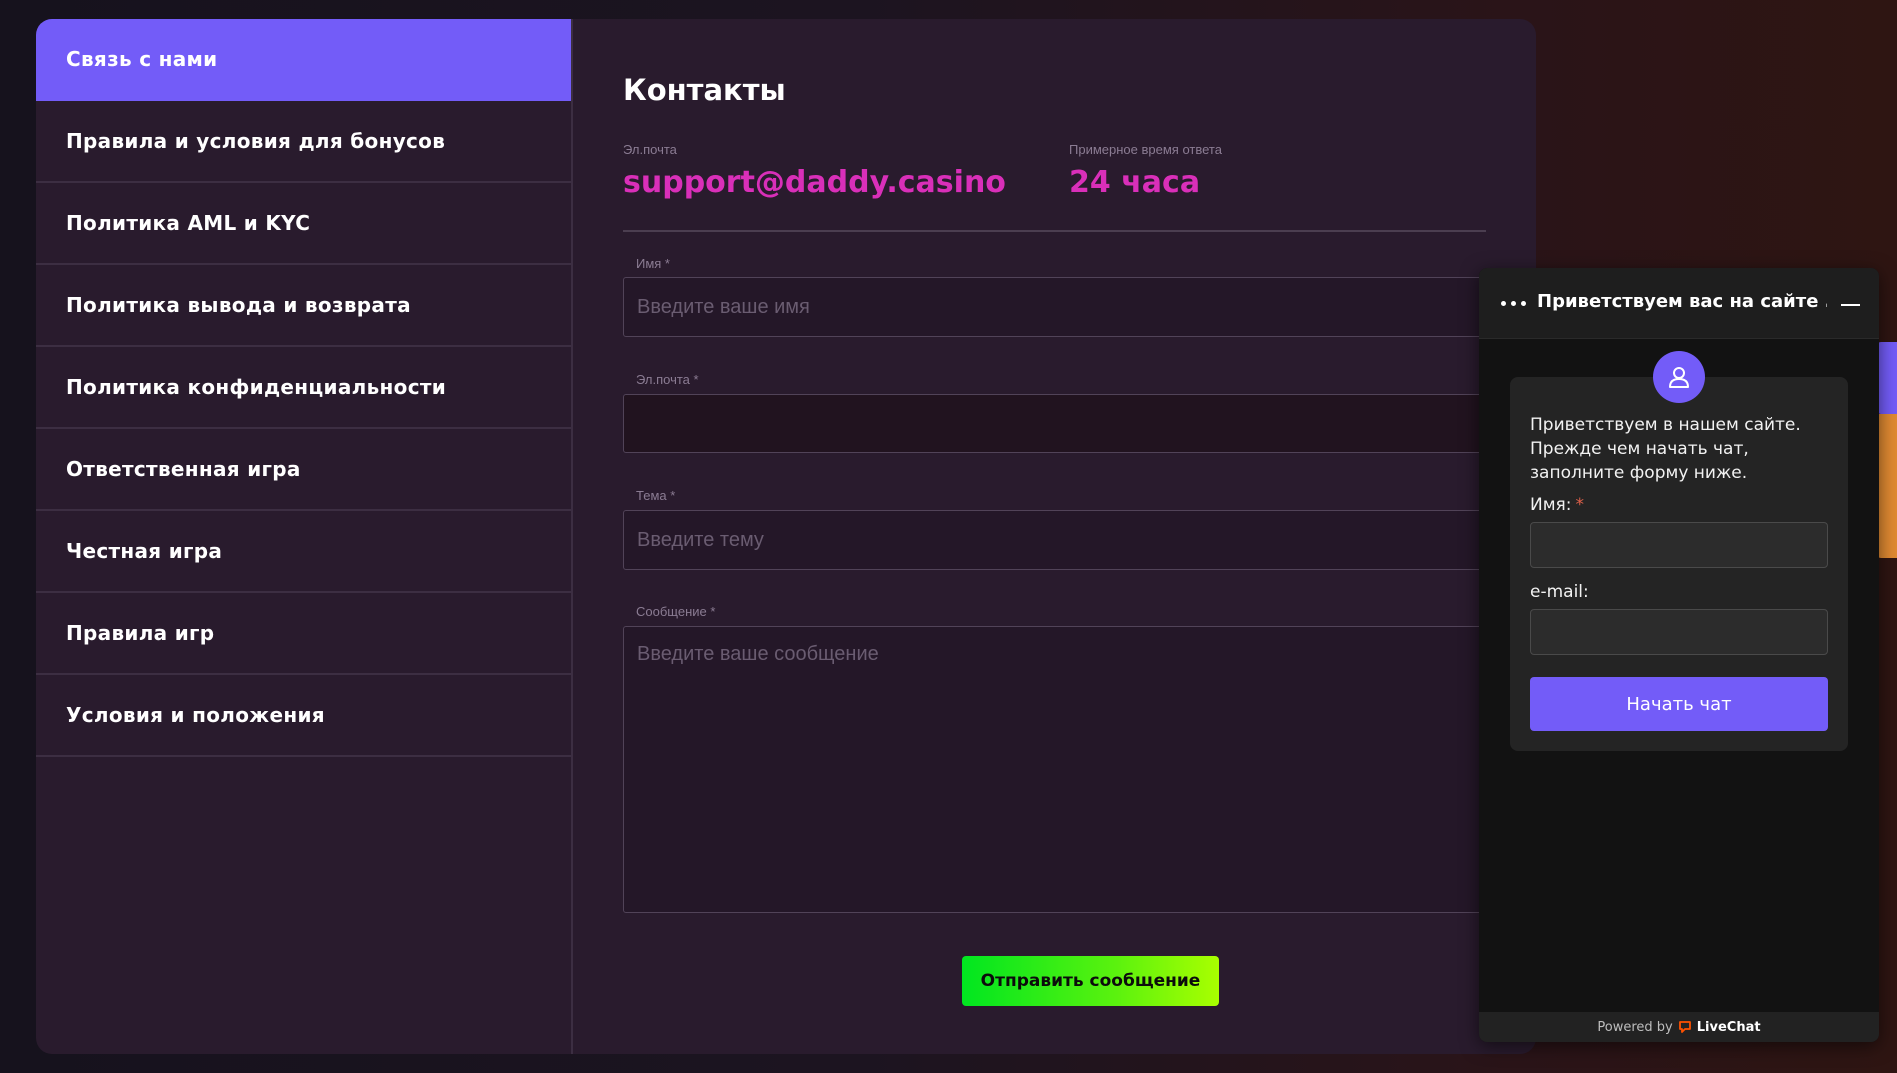 This screenshot has width=1897, height=1073. Describe the element at coordinates (1679, 545) in the screenshot. I see `chat-name-input` at that location.